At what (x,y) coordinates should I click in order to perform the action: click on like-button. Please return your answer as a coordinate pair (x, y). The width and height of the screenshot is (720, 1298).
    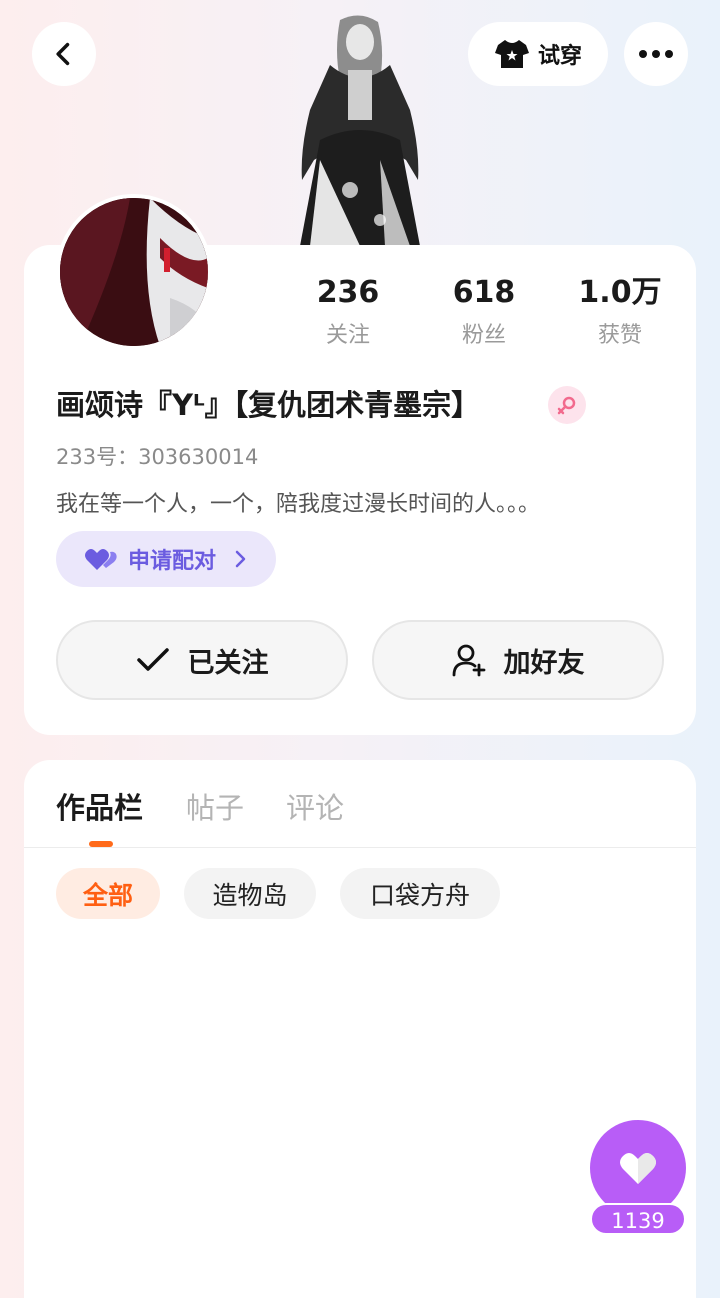
    Looking at the image, I should click on (638, 1168).